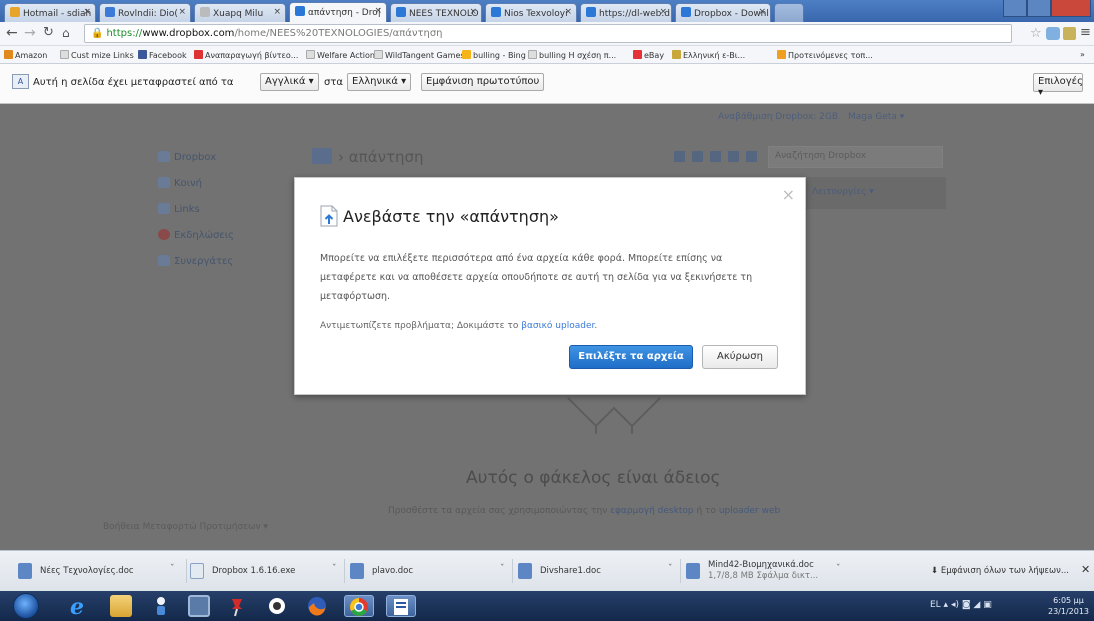  I want to click on bookmark-item: WildTangent Games, so click(419, 55).